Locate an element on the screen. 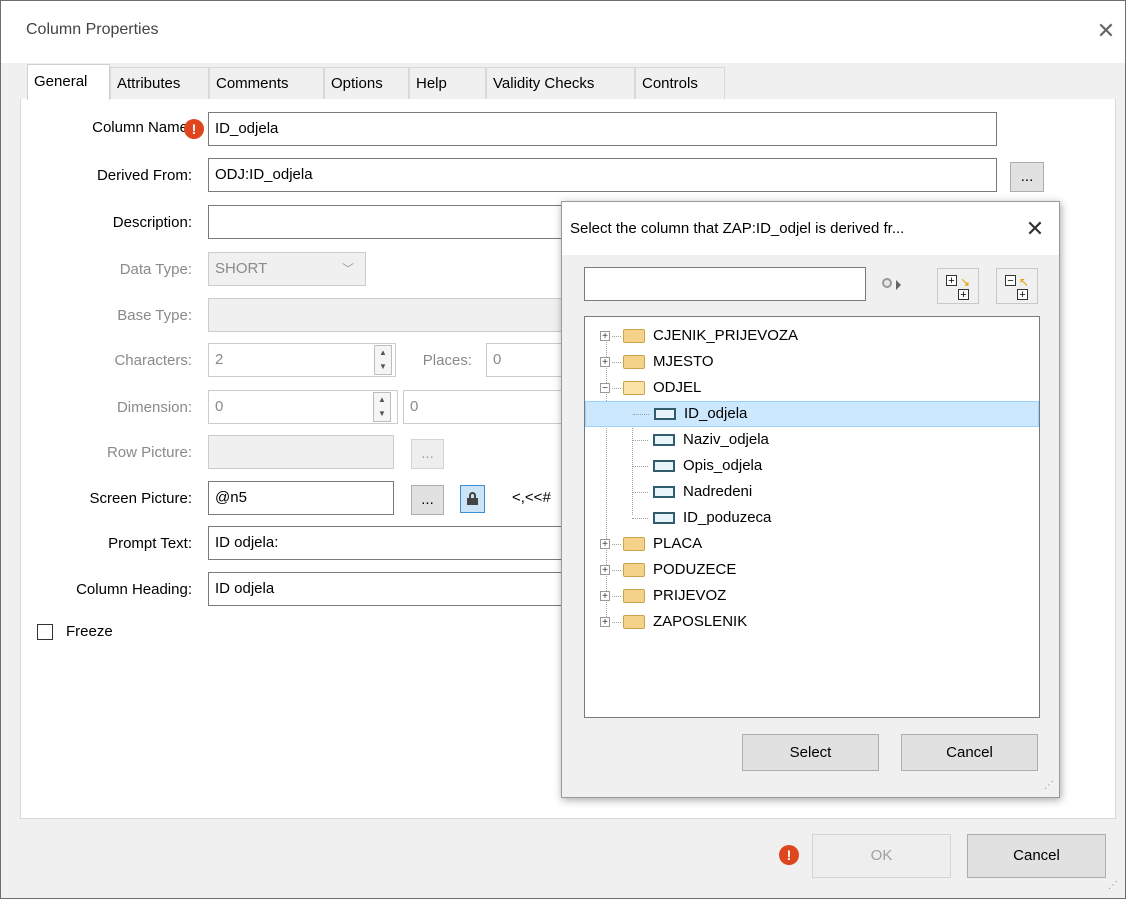 The width and height of the screenshot is (1126, 899). tab-validity-checks: Validity Checks is located at coordinates (560, 83).